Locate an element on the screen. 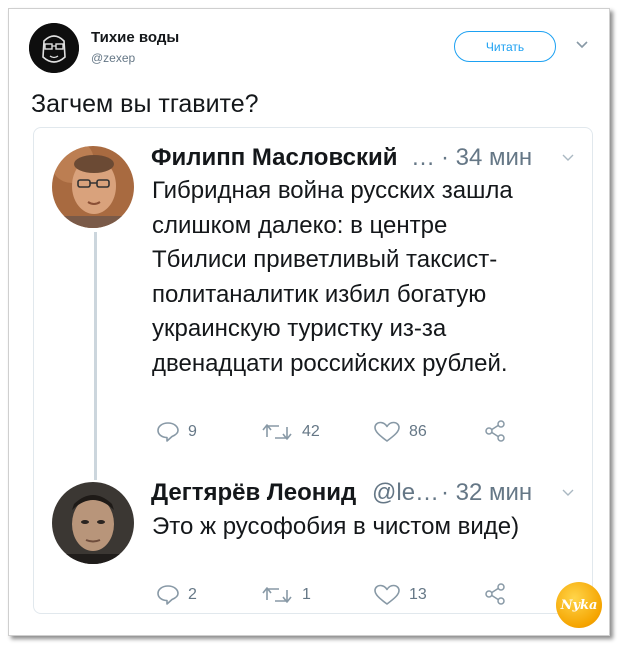 Image resolution: width=621 pixels, height=647 pixels. reply-timestamp: · 34 мин is located at coordinates (486, 158).